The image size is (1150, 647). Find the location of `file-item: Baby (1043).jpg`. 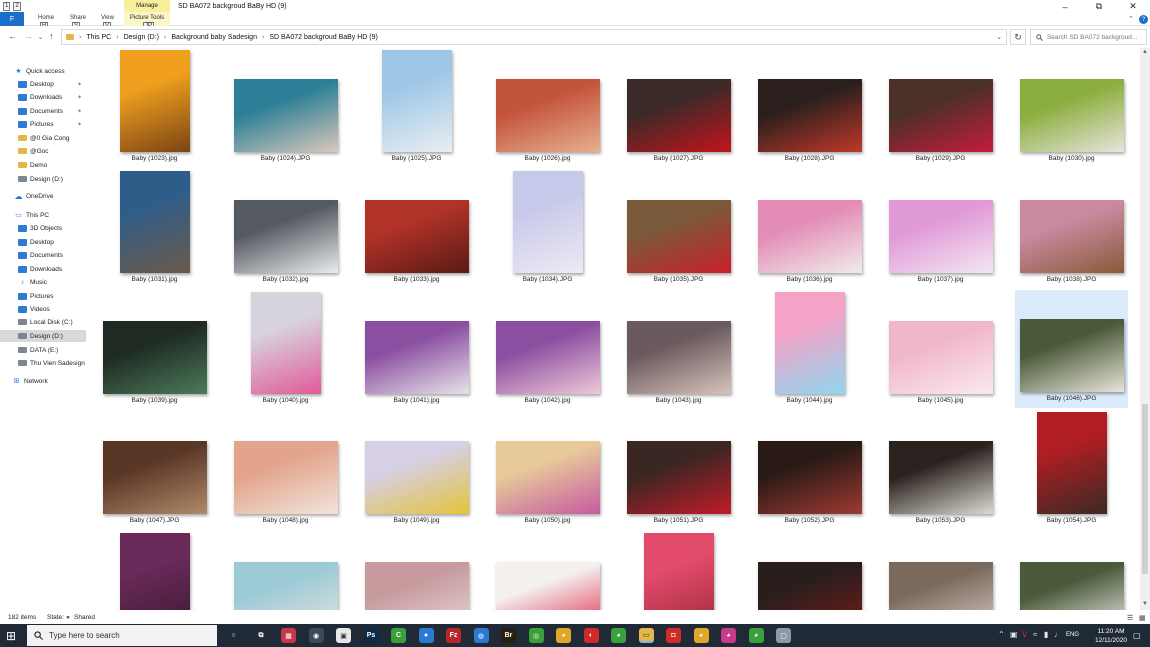

file-item: Baby (1043).jpg is located at coordinates (678, 351).